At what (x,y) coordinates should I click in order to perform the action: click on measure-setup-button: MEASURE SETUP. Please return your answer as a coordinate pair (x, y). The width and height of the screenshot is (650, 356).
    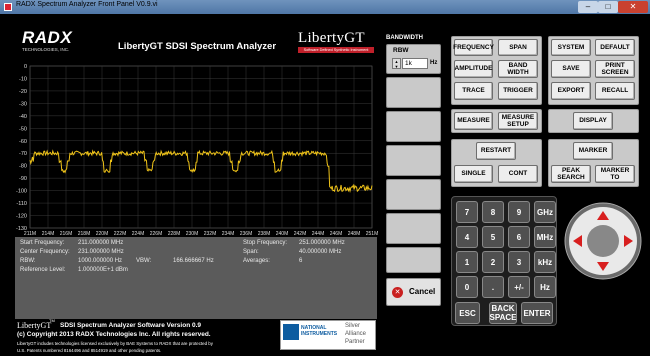
    Looking at the image, I should click on (518, 121).